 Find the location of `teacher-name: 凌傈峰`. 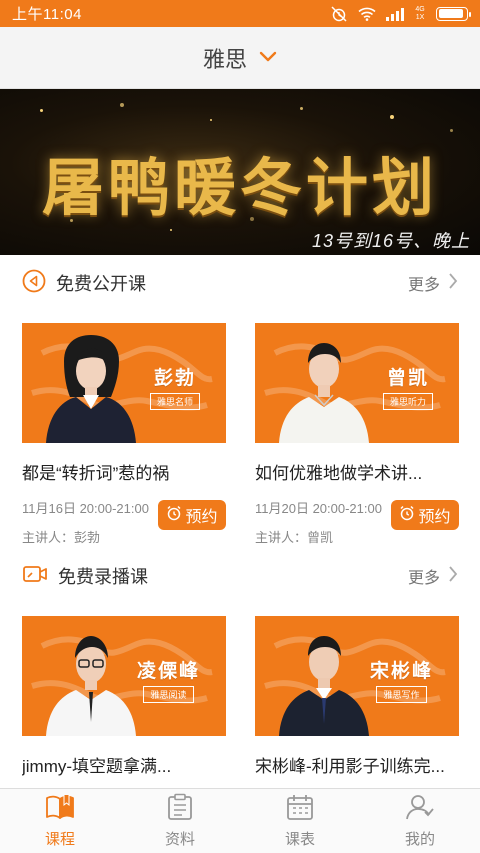

teacher-name: 凌傈峰 is located at coordinates (168, 671).